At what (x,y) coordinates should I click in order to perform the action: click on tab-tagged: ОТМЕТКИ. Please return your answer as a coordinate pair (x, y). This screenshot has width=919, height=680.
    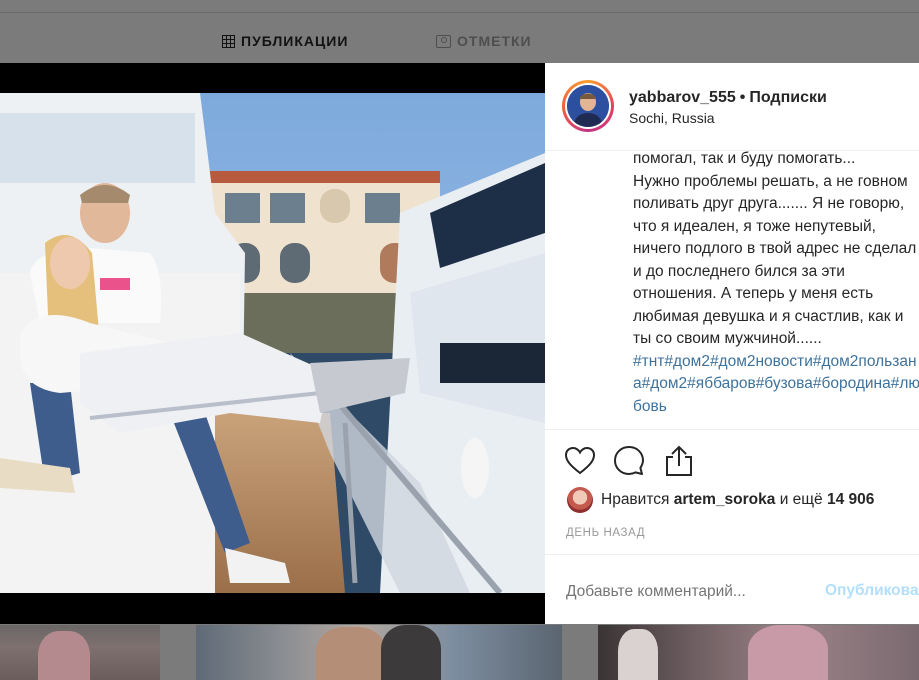
    Looking at the image, I should click on (484, 41).